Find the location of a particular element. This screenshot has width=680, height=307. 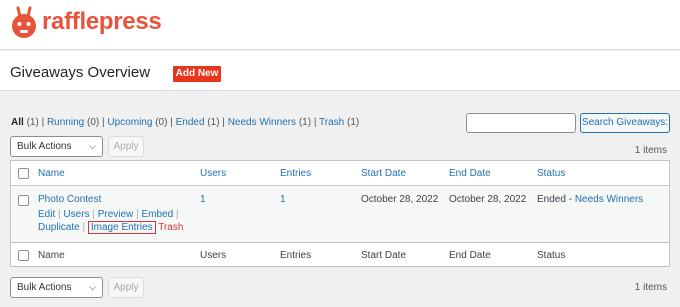

trash-link: Trash is located at coordinates (170, 227).